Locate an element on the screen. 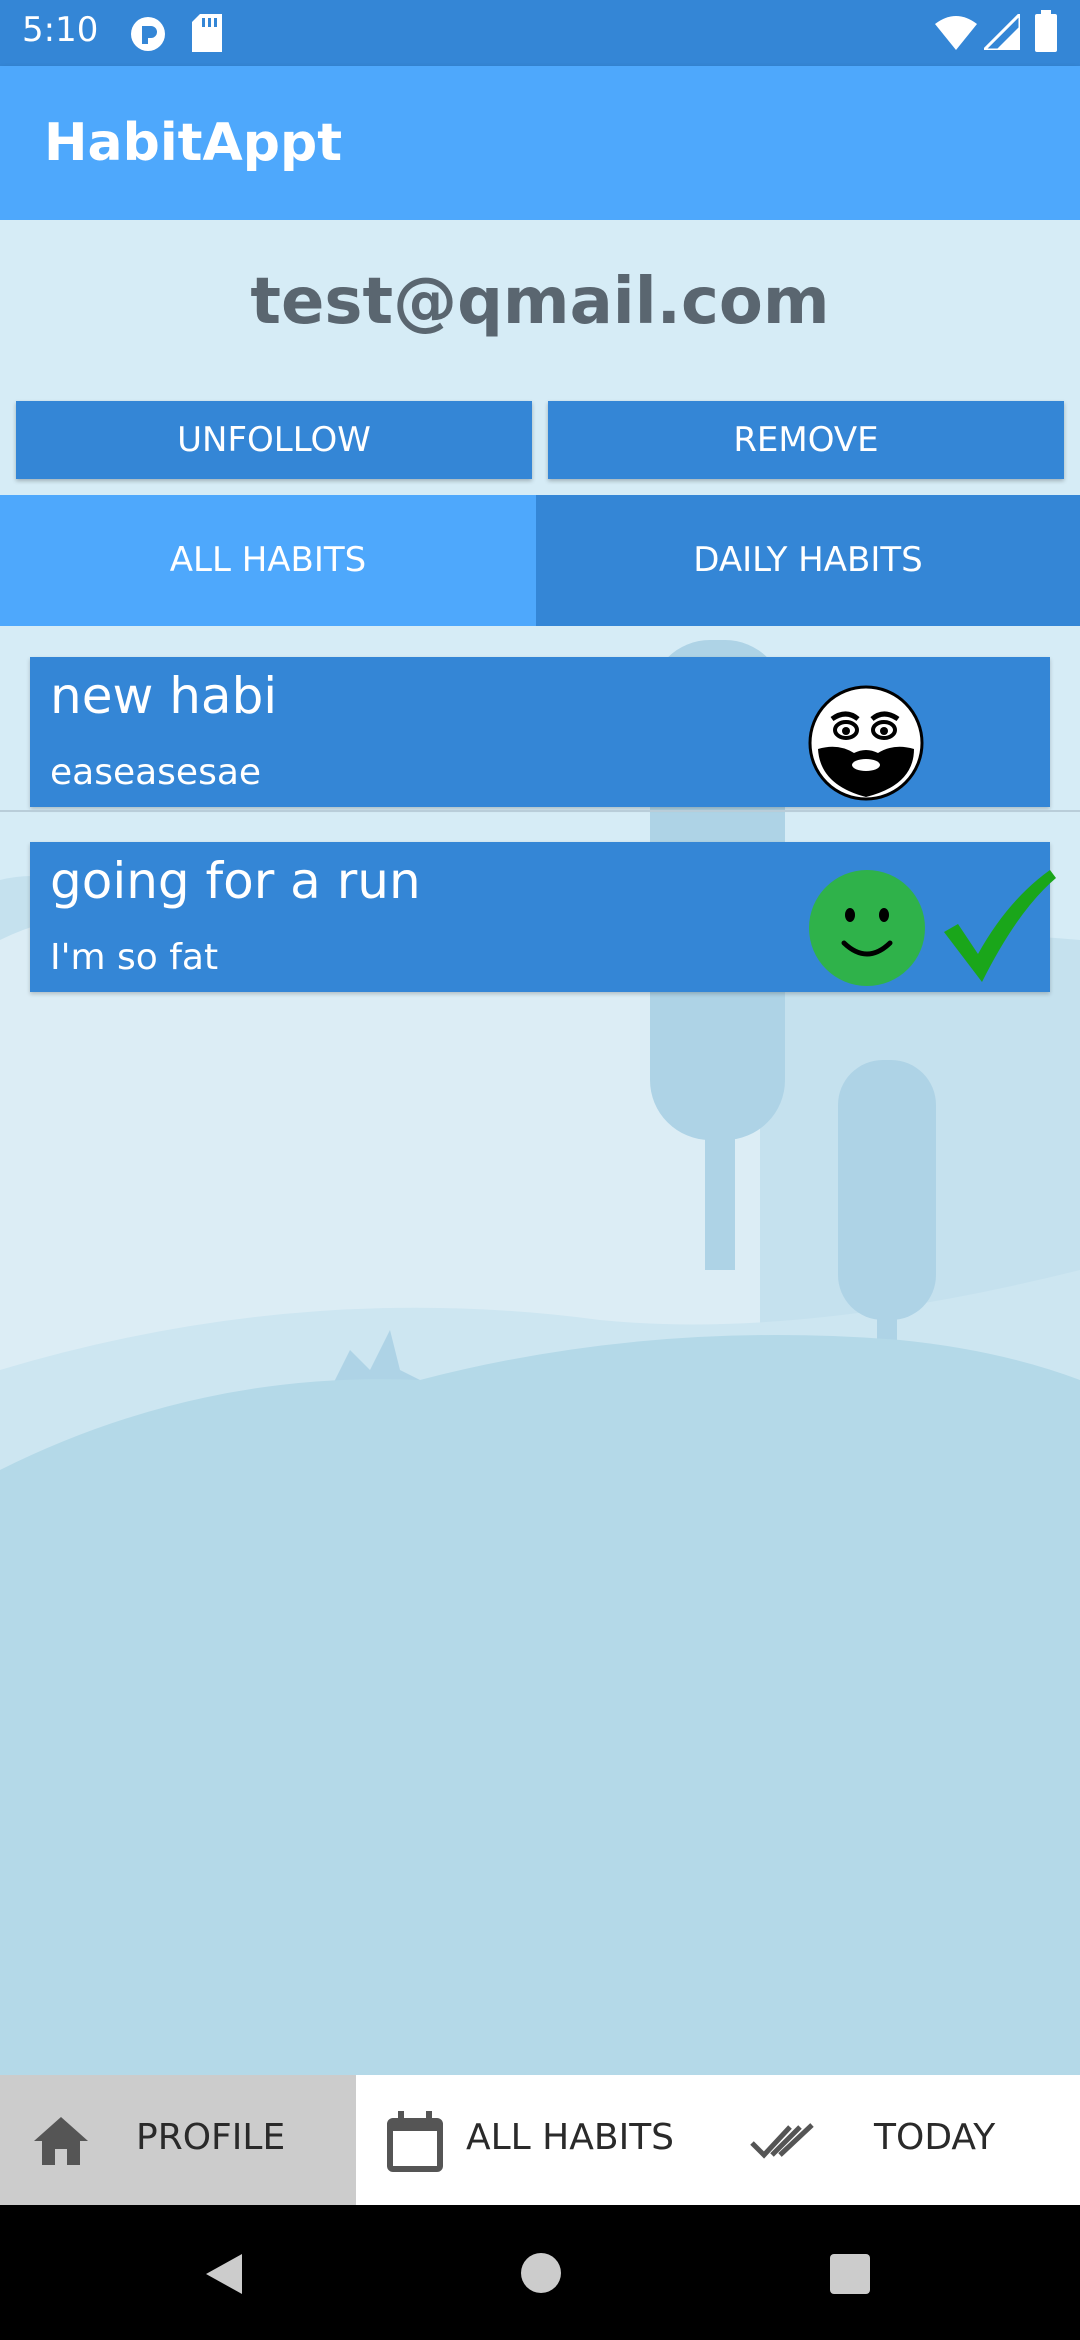 The height and width of the screenshot is (2340, 1080). home-button-icon is located at coordinates (541, 2273).